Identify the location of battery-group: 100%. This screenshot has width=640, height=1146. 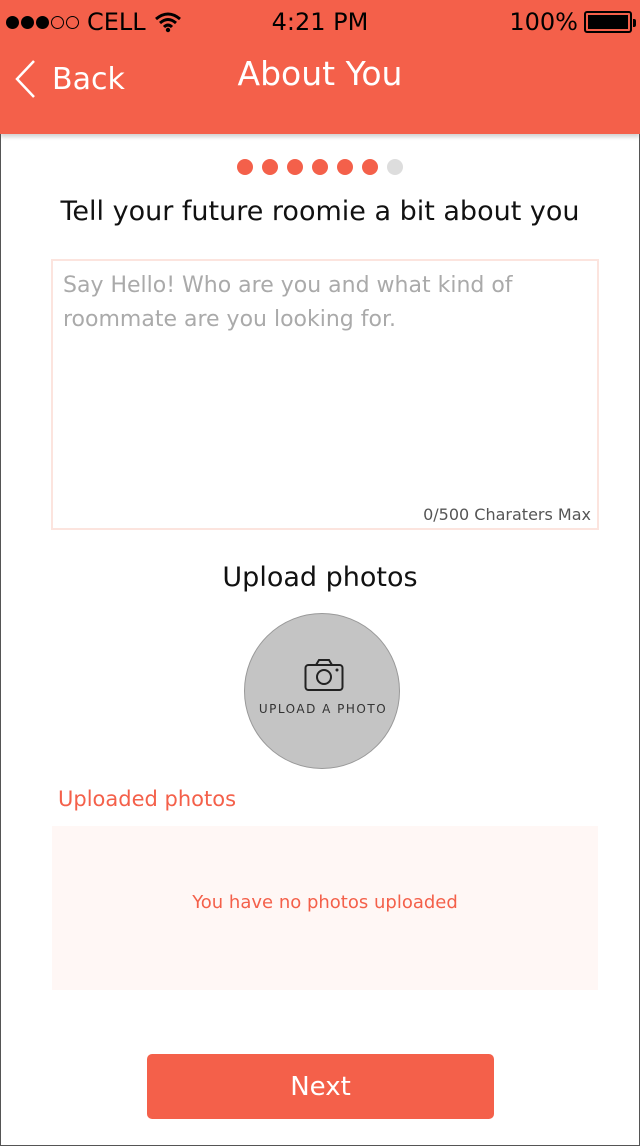
(572, 22).